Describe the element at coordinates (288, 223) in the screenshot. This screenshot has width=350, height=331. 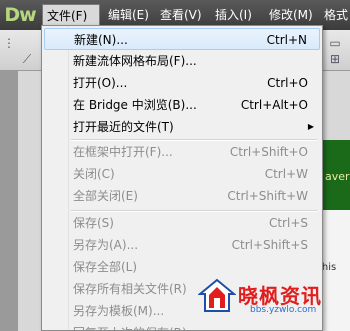
I see `menu-item-shortcut: Ctrl+S` at that location.